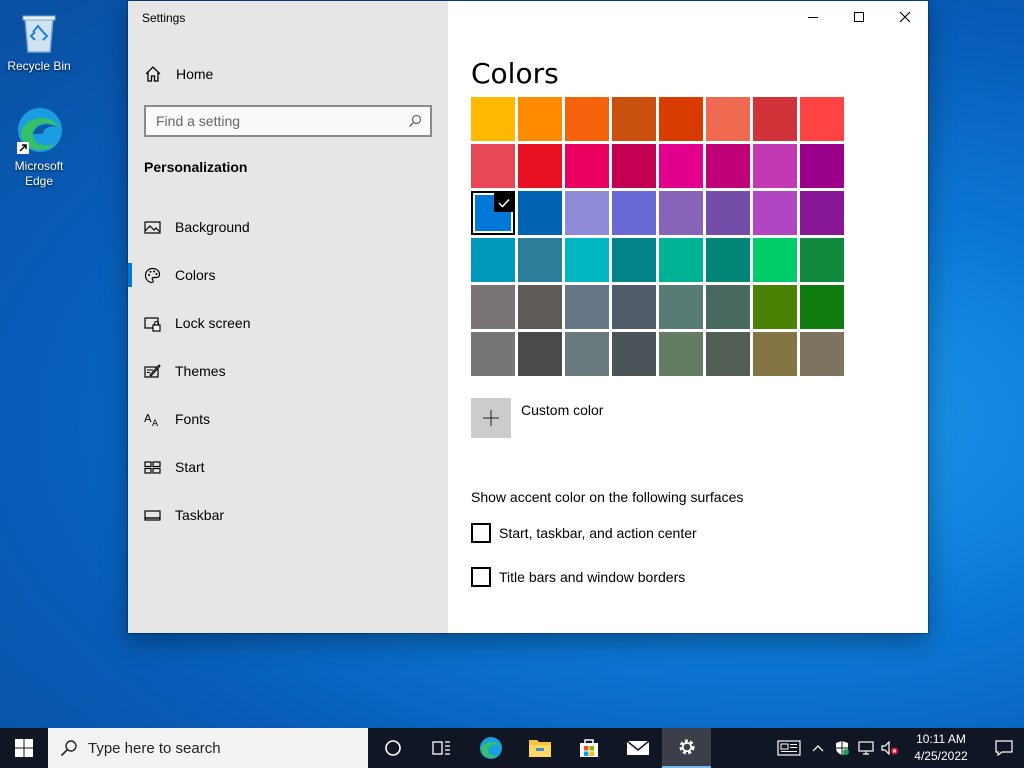 The image size is (1024, 768). I want to click on taskbar-search-box: Type here to search, so click(208, 748).